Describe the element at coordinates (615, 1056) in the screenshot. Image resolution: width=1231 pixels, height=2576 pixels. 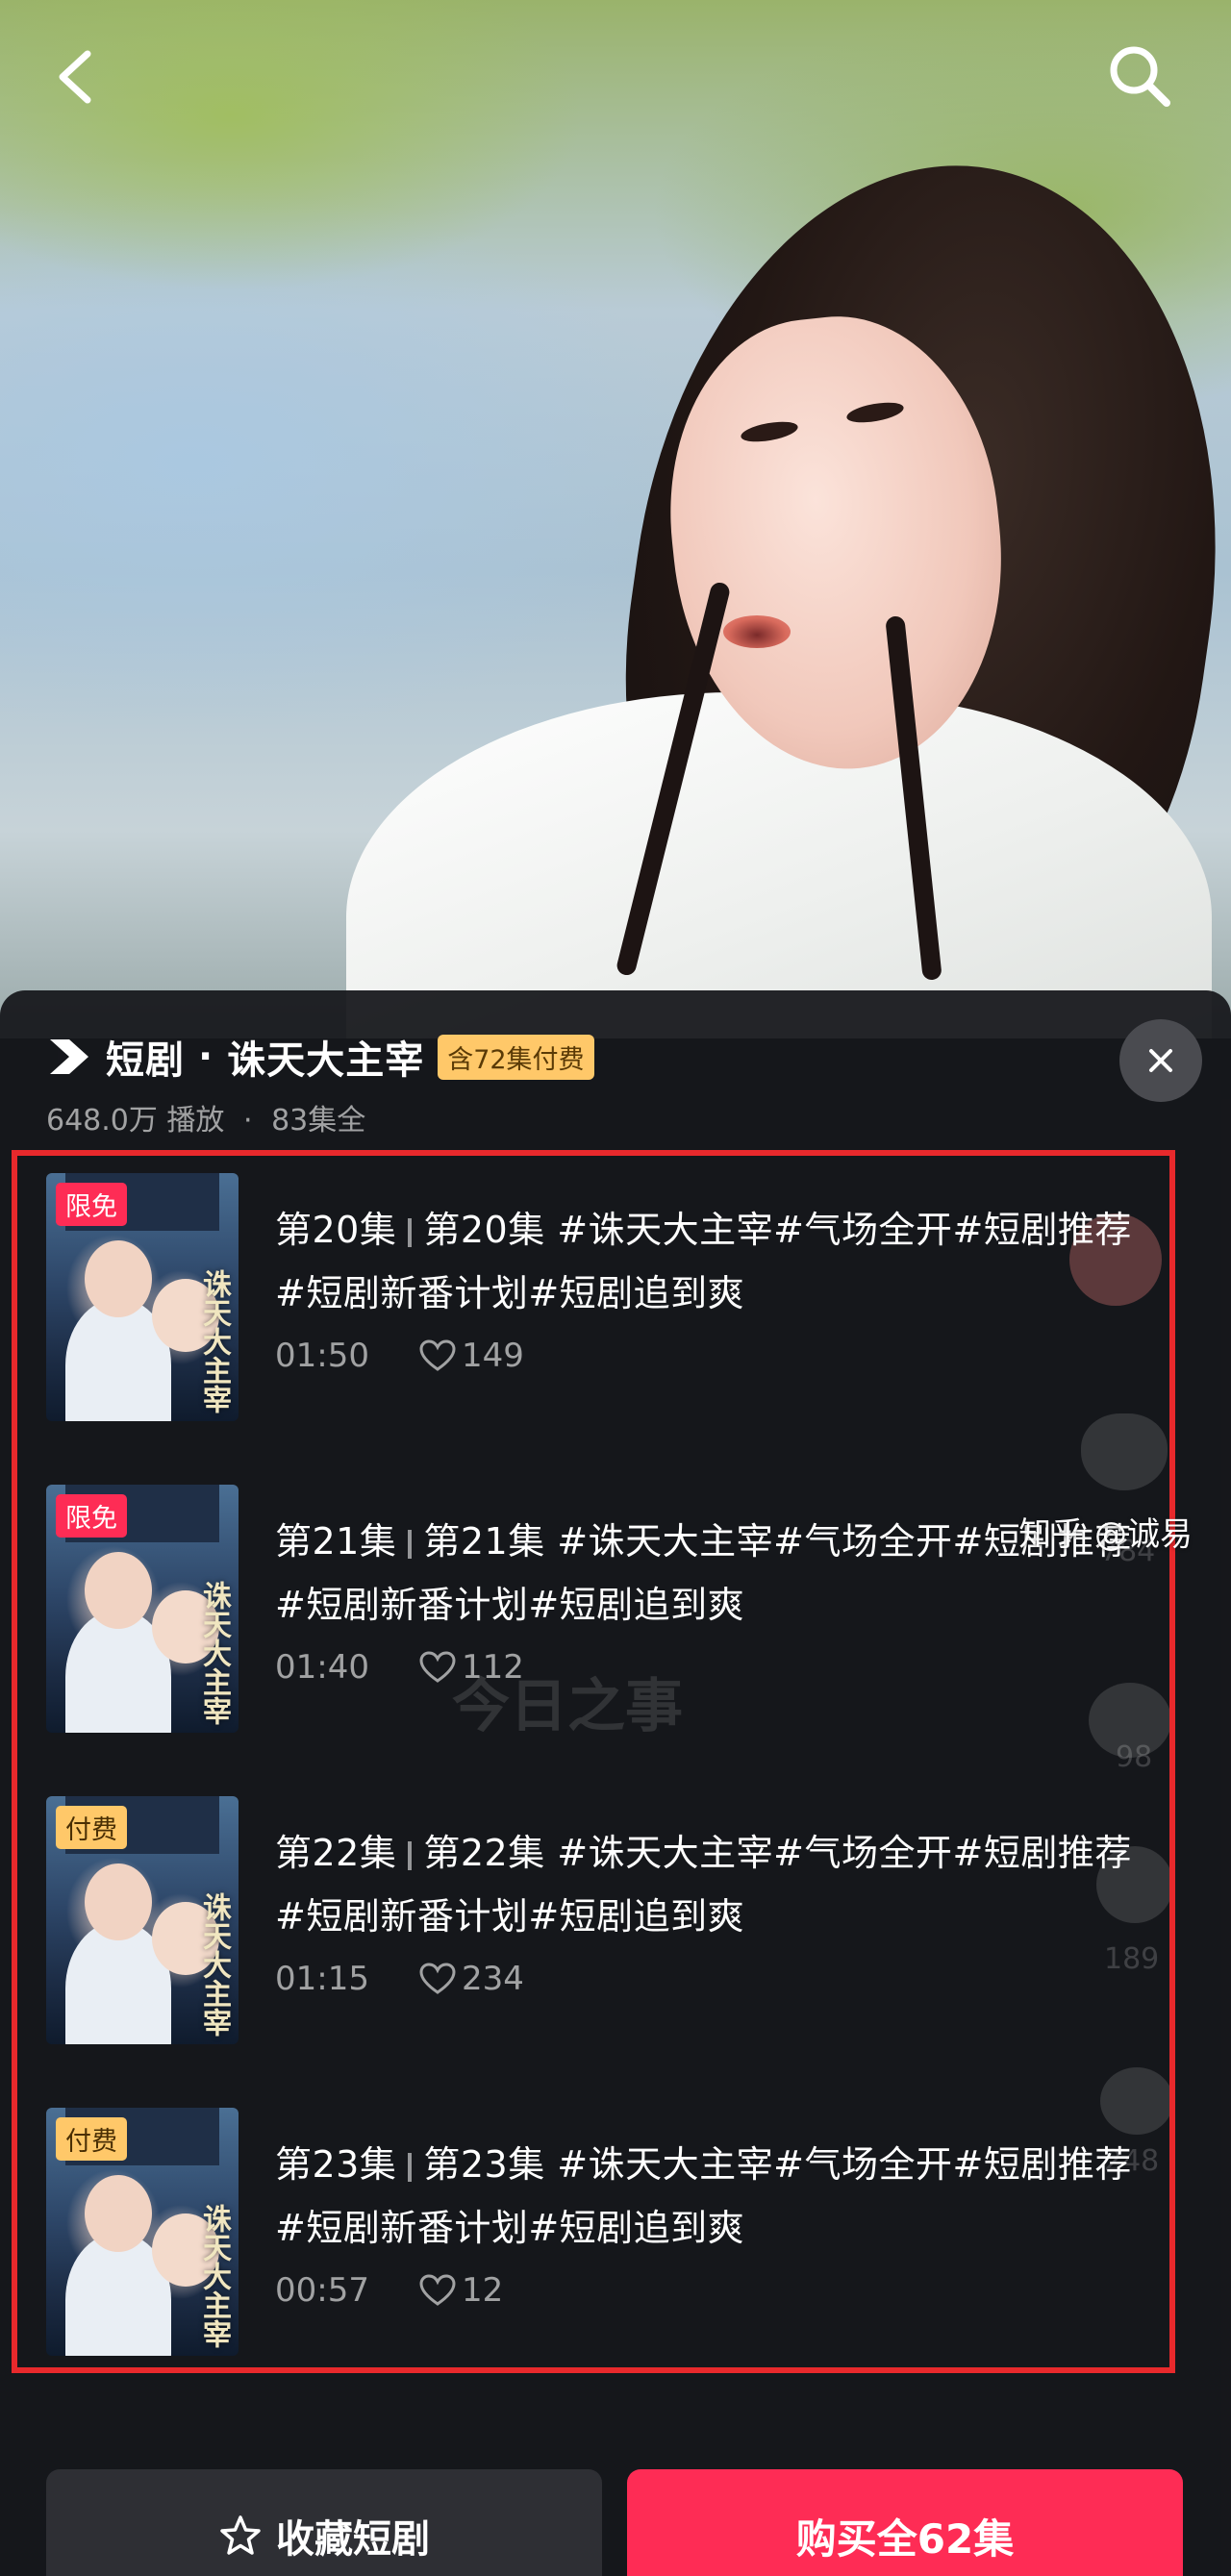
I see `title-row: 短剧 · 诛天大主宰 含72集付费` at that location.